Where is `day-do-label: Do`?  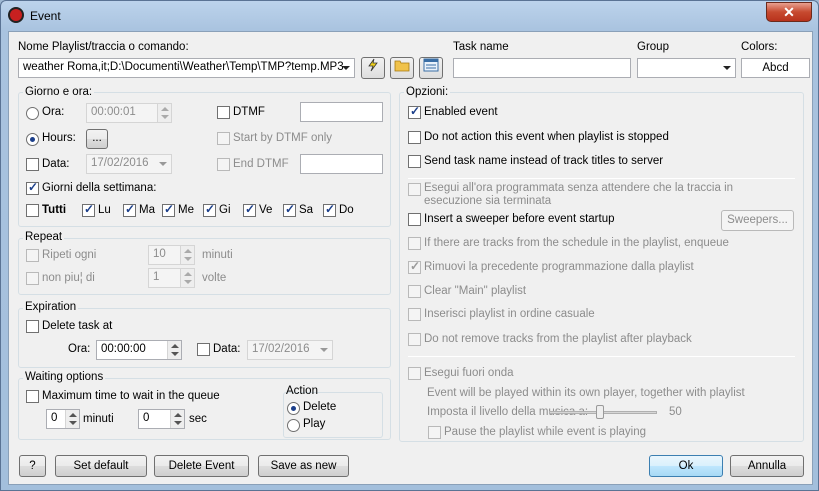
day-do-label: Do is located at coordinates (346, 210).